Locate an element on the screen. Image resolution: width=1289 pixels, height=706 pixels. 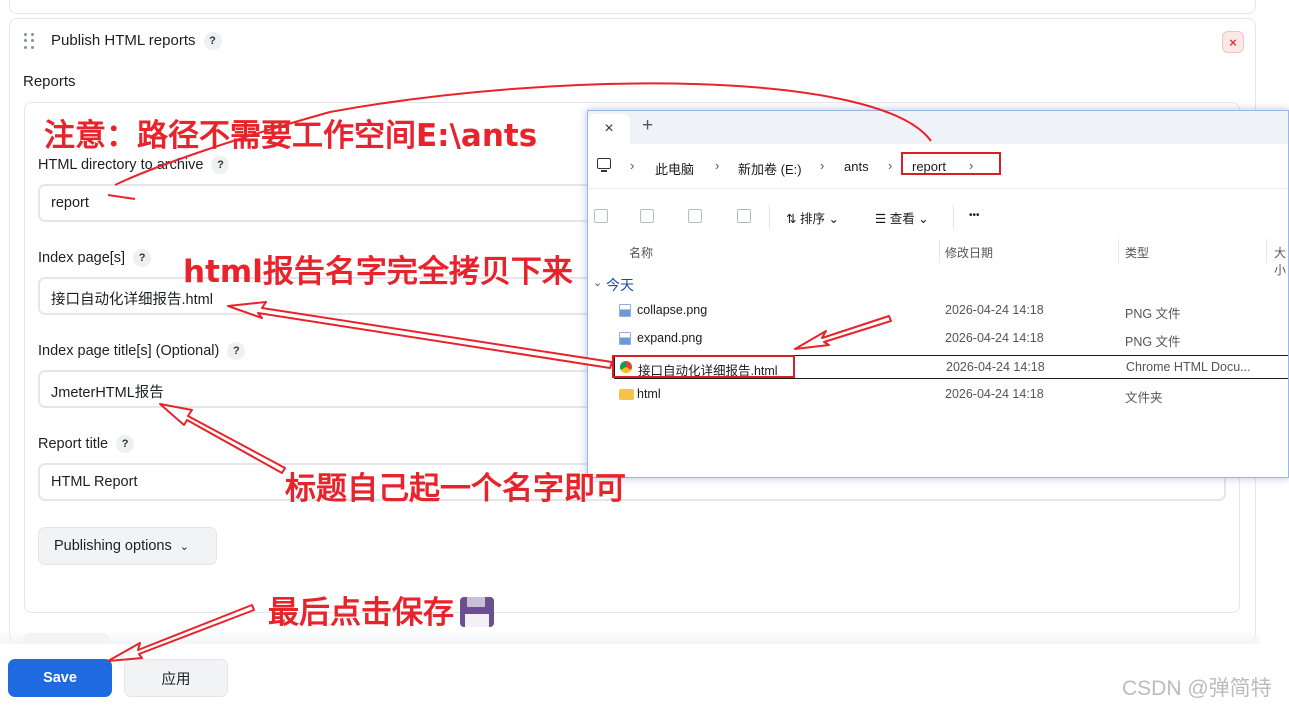
index-page-titles-label: Index page title[s] (Optional)? is located at coordinates (142, 351).